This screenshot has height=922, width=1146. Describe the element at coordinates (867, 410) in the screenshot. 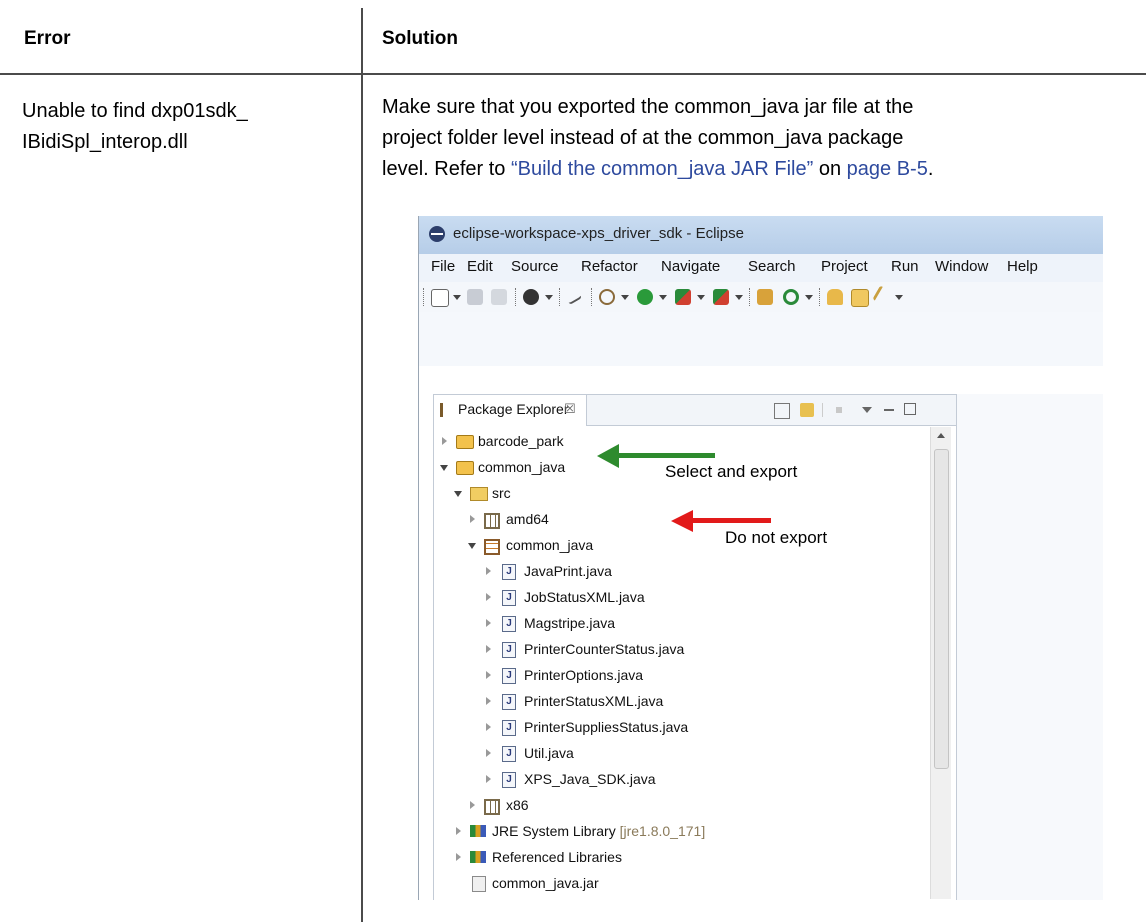

I see `view-menu-icon` at that location.